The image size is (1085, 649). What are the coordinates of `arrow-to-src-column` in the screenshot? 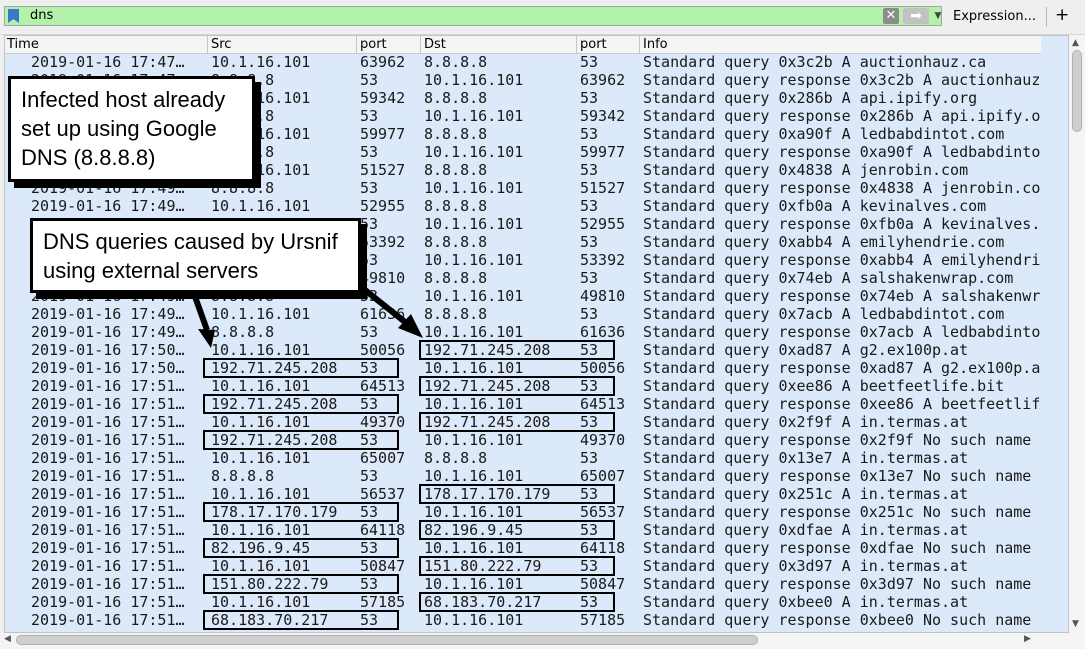 It's located at (202, 318).